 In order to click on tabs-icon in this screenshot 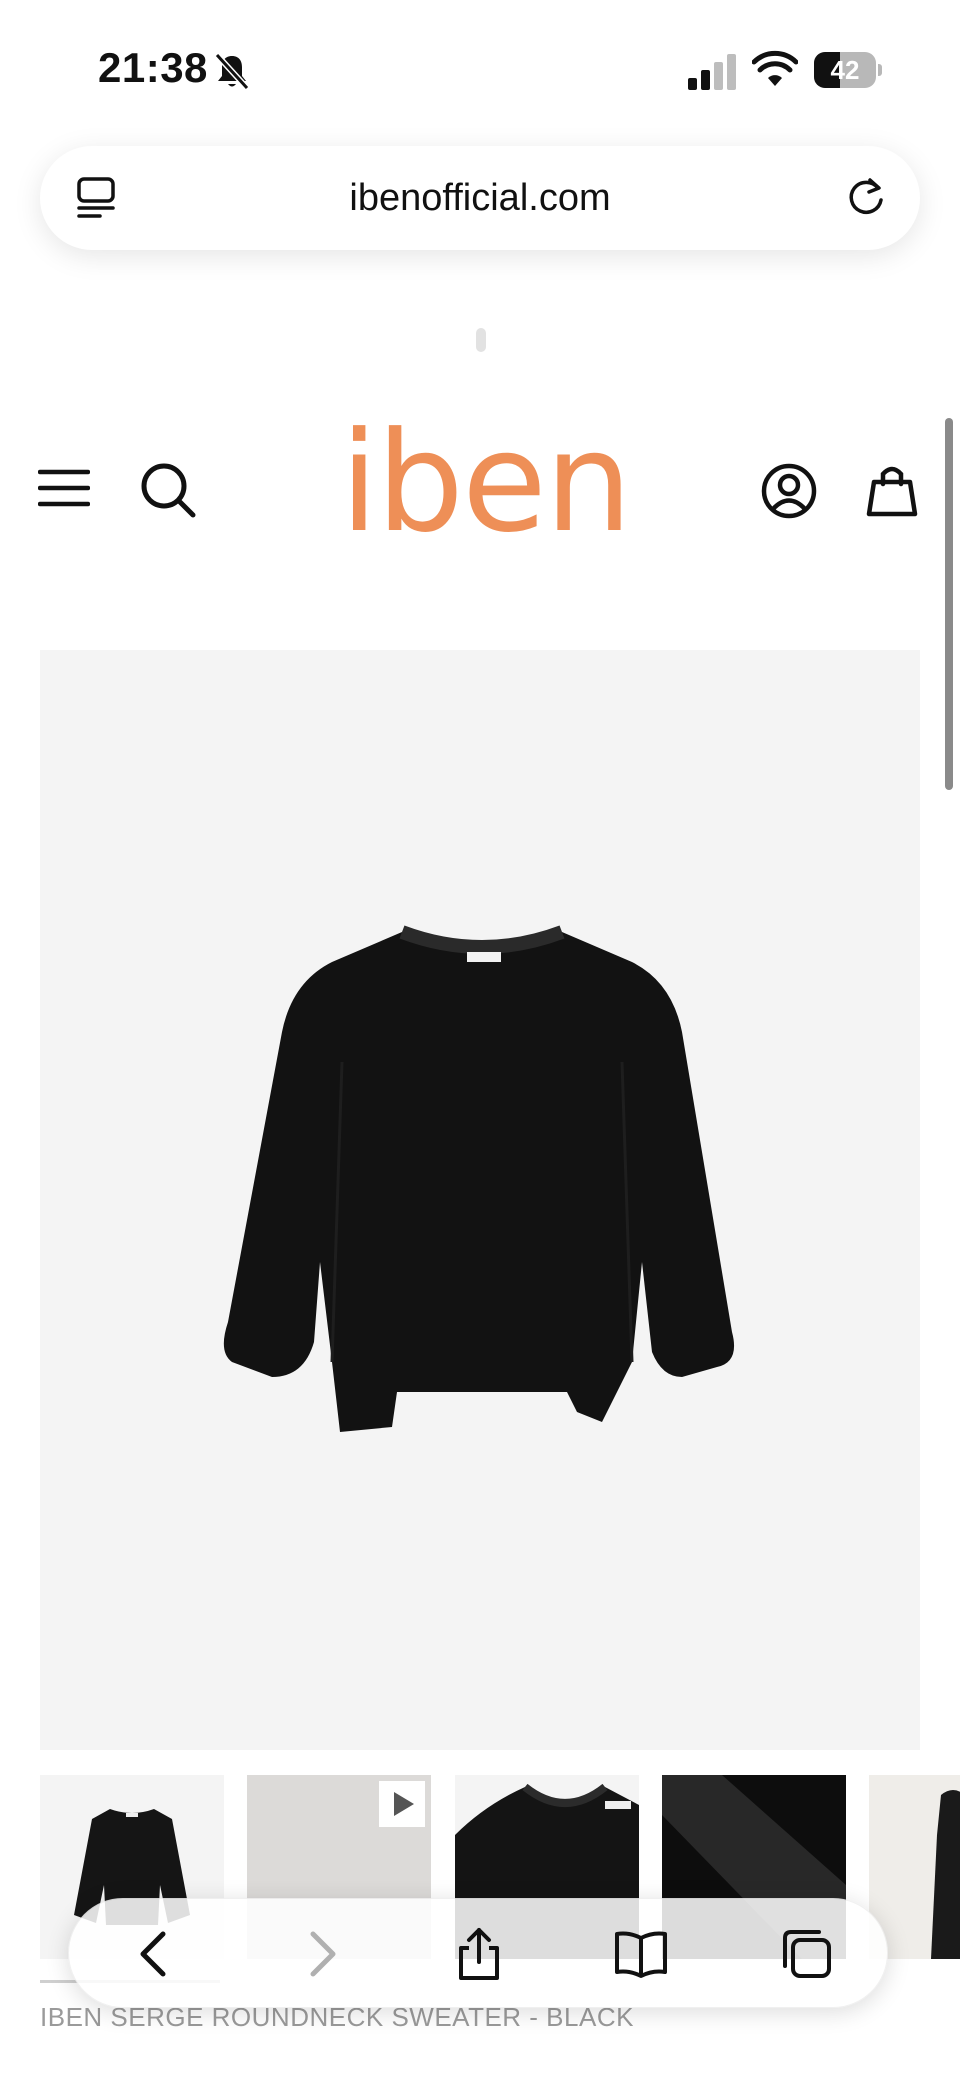, I will do `click(807, 1954)`.